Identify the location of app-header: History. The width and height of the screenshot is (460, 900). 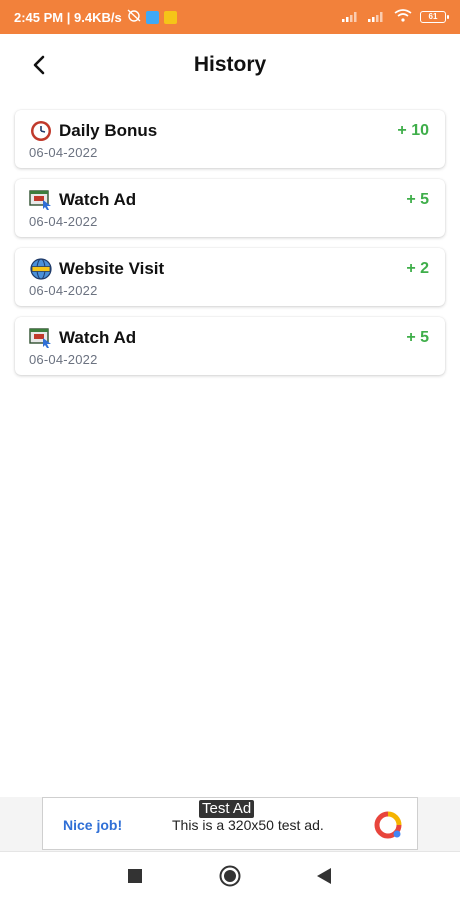
(230, 65).